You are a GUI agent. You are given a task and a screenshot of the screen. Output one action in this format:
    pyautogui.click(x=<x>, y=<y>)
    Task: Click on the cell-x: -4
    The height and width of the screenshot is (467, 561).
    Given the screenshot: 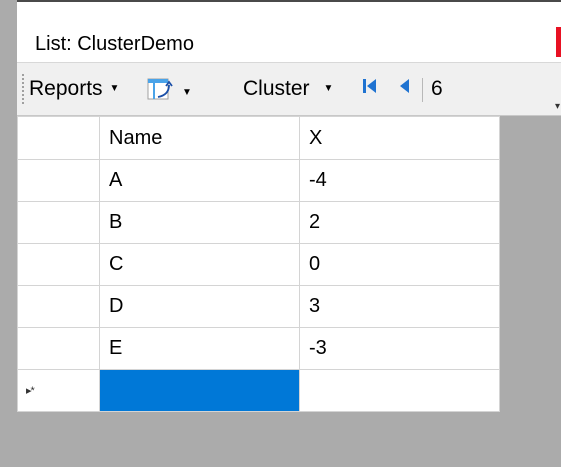 What is the action you would take?
    pyautogui.click(x=399, y=180)
    